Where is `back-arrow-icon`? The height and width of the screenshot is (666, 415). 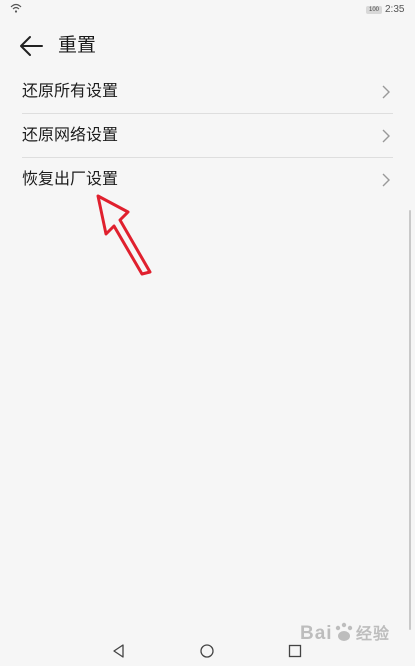
back-arrow-icon is located at coordinates (31, 46).